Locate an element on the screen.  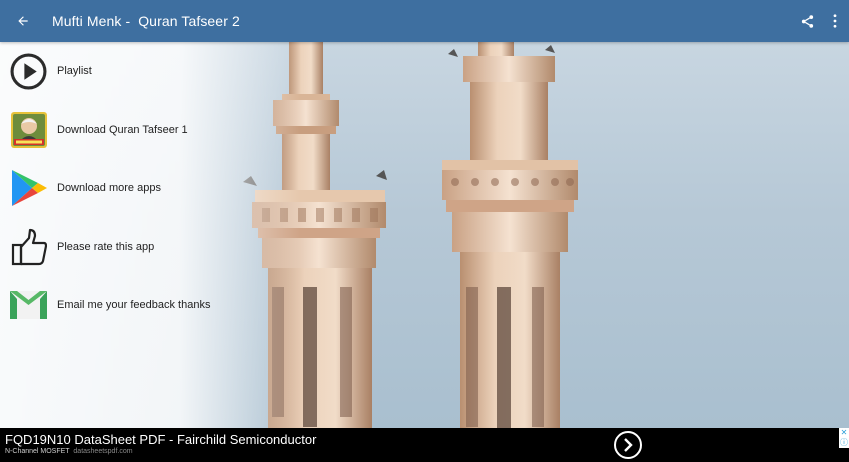
menu-item-label: Please rate this app is located at coordinates (106, 246).